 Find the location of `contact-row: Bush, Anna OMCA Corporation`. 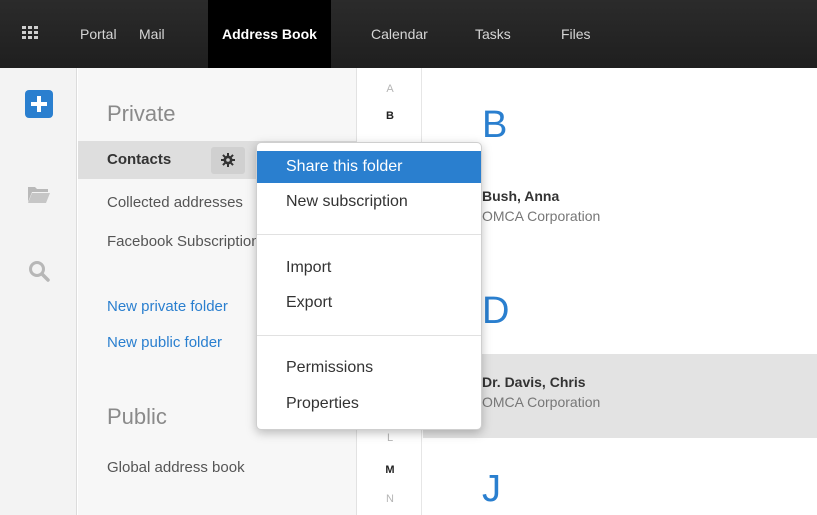

contact-row: Bush, Anna OMCA Corporation is located at coordinates (620, 230).